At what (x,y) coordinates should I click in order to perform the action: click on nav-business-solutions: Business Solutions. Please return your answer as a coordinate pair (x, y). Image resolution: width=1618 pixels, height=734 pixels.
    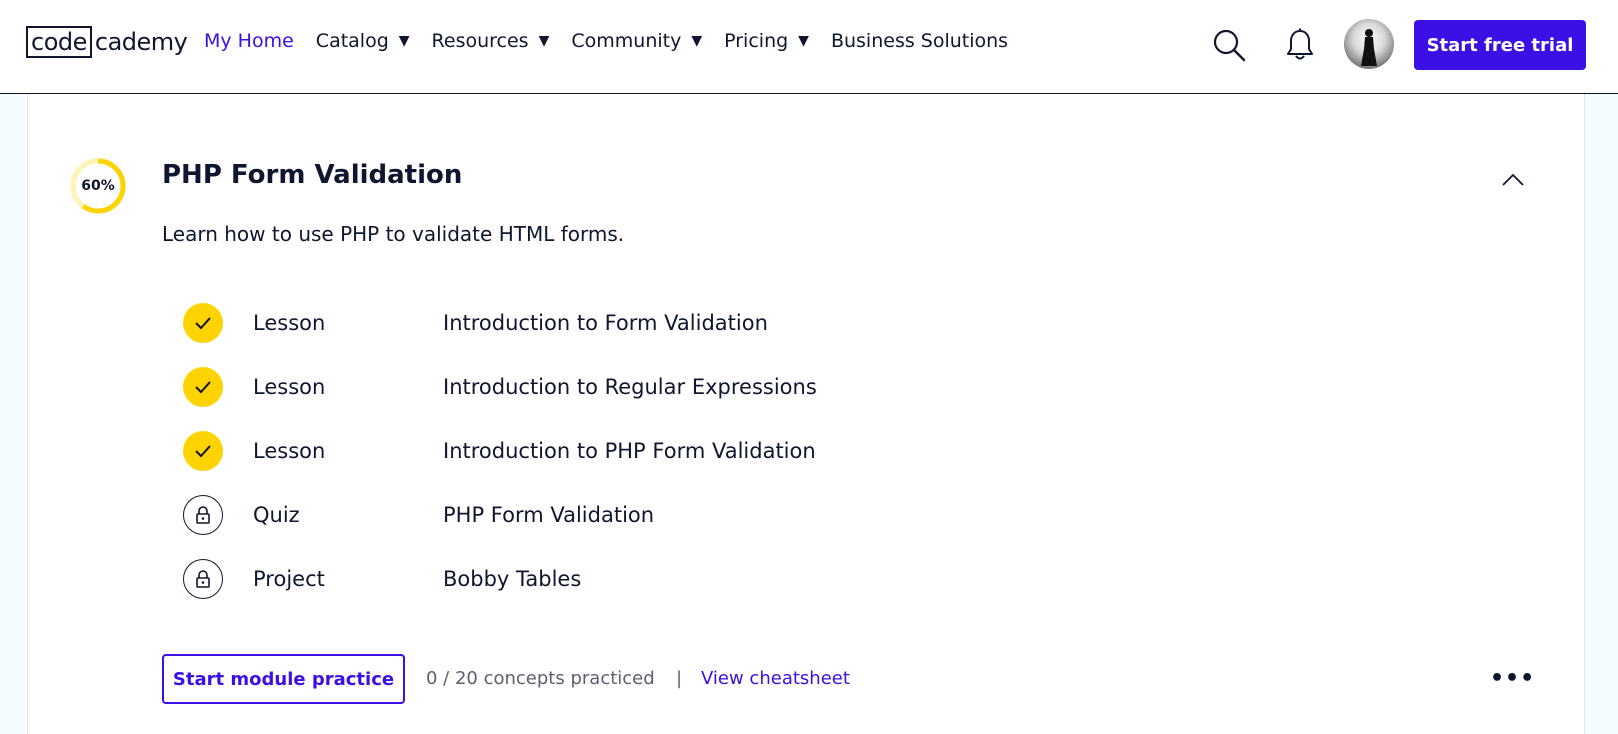
    Looking at the image, I should click on (919, 41).